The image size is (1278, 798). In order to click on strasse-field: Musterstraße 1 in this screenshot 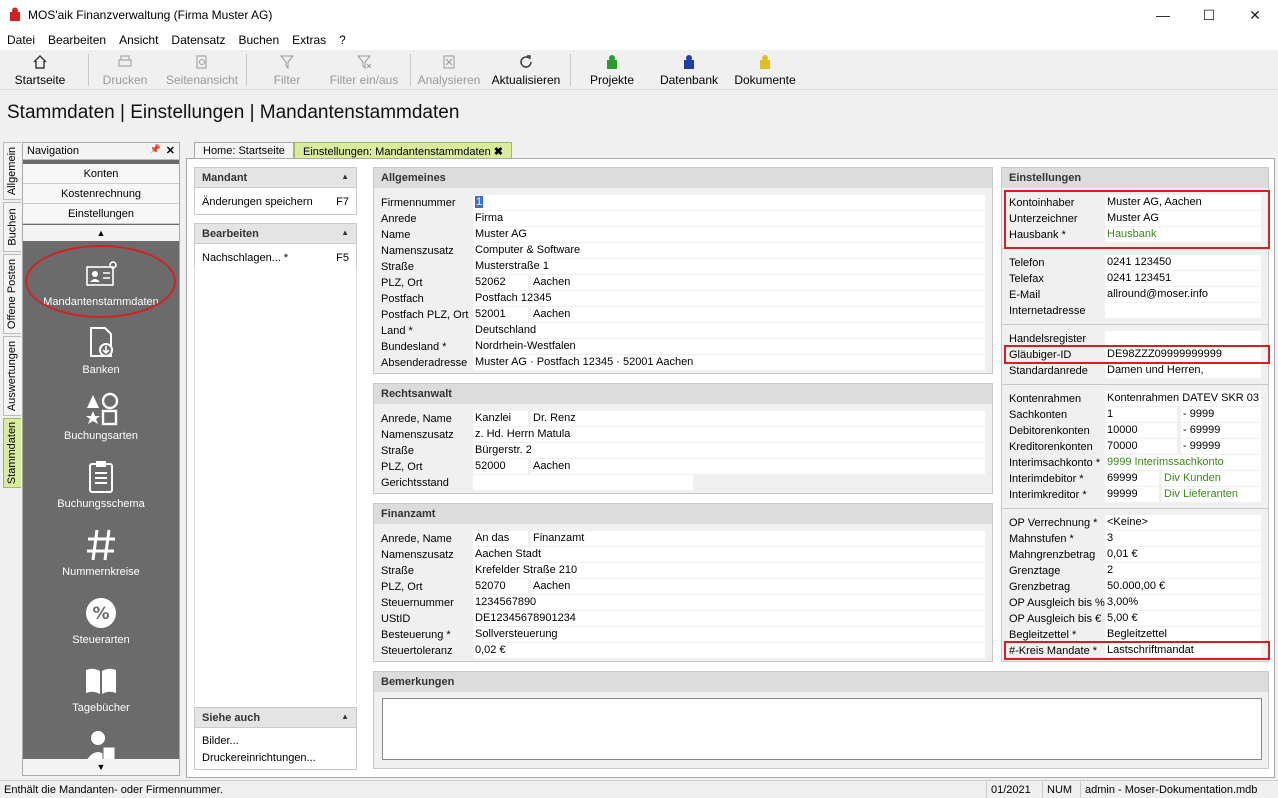, I will do `click(729, 266)`.